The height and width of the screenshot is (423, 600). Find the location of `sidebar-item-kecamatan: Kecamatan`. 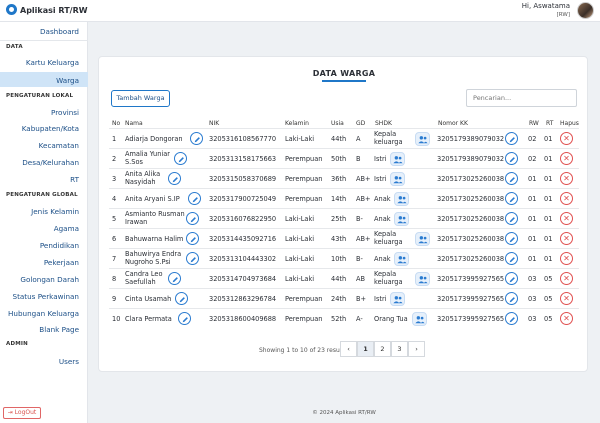

sidebar-item-kecamatan: Kecamatan is located at coordinates (59, 145).